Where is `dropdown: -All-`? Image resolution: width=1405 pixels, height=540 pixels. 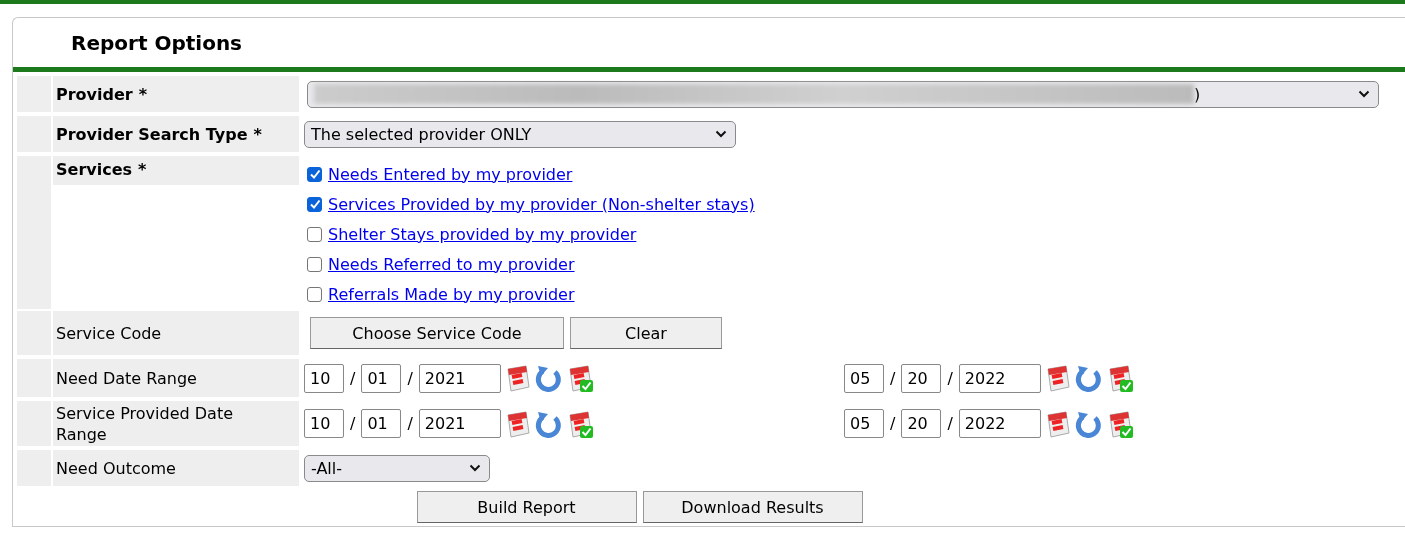 dropdown: -All- is located at coordinates (397, 468).